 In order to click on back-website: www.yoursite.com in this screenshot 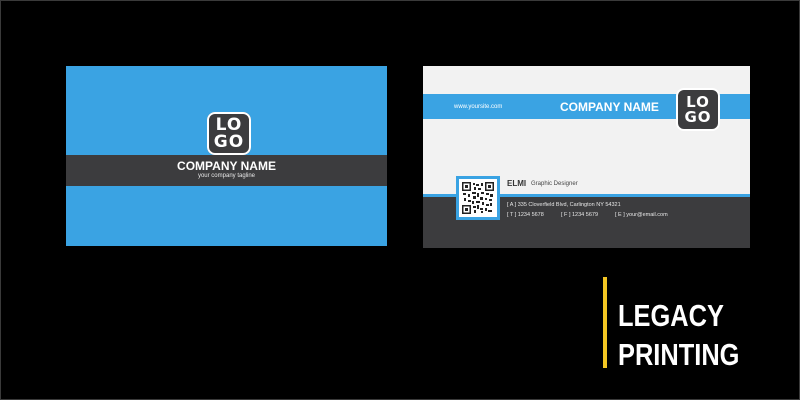, I will do `click(478, 107)`.